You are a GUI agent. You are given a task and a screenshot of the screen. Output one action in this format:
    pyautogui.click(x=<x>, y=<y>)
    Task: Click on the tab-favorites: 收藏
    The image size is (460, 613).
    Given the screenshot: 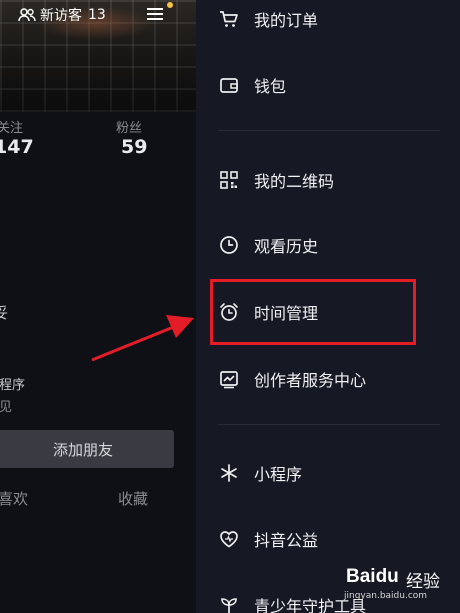 What is the action you would take?
    pyautogui.click(x=133, y=498)
    